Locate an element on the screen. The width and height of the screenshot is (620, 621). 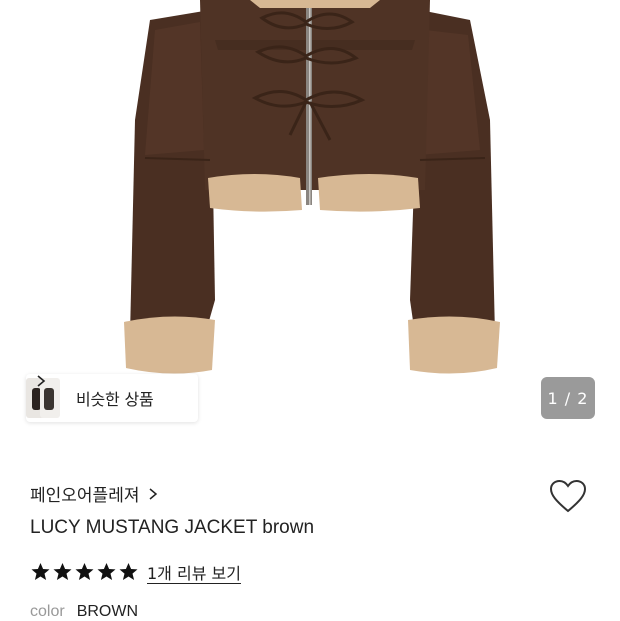
brand-name: 페인오어플레져 is located at coordinates (85, 496).